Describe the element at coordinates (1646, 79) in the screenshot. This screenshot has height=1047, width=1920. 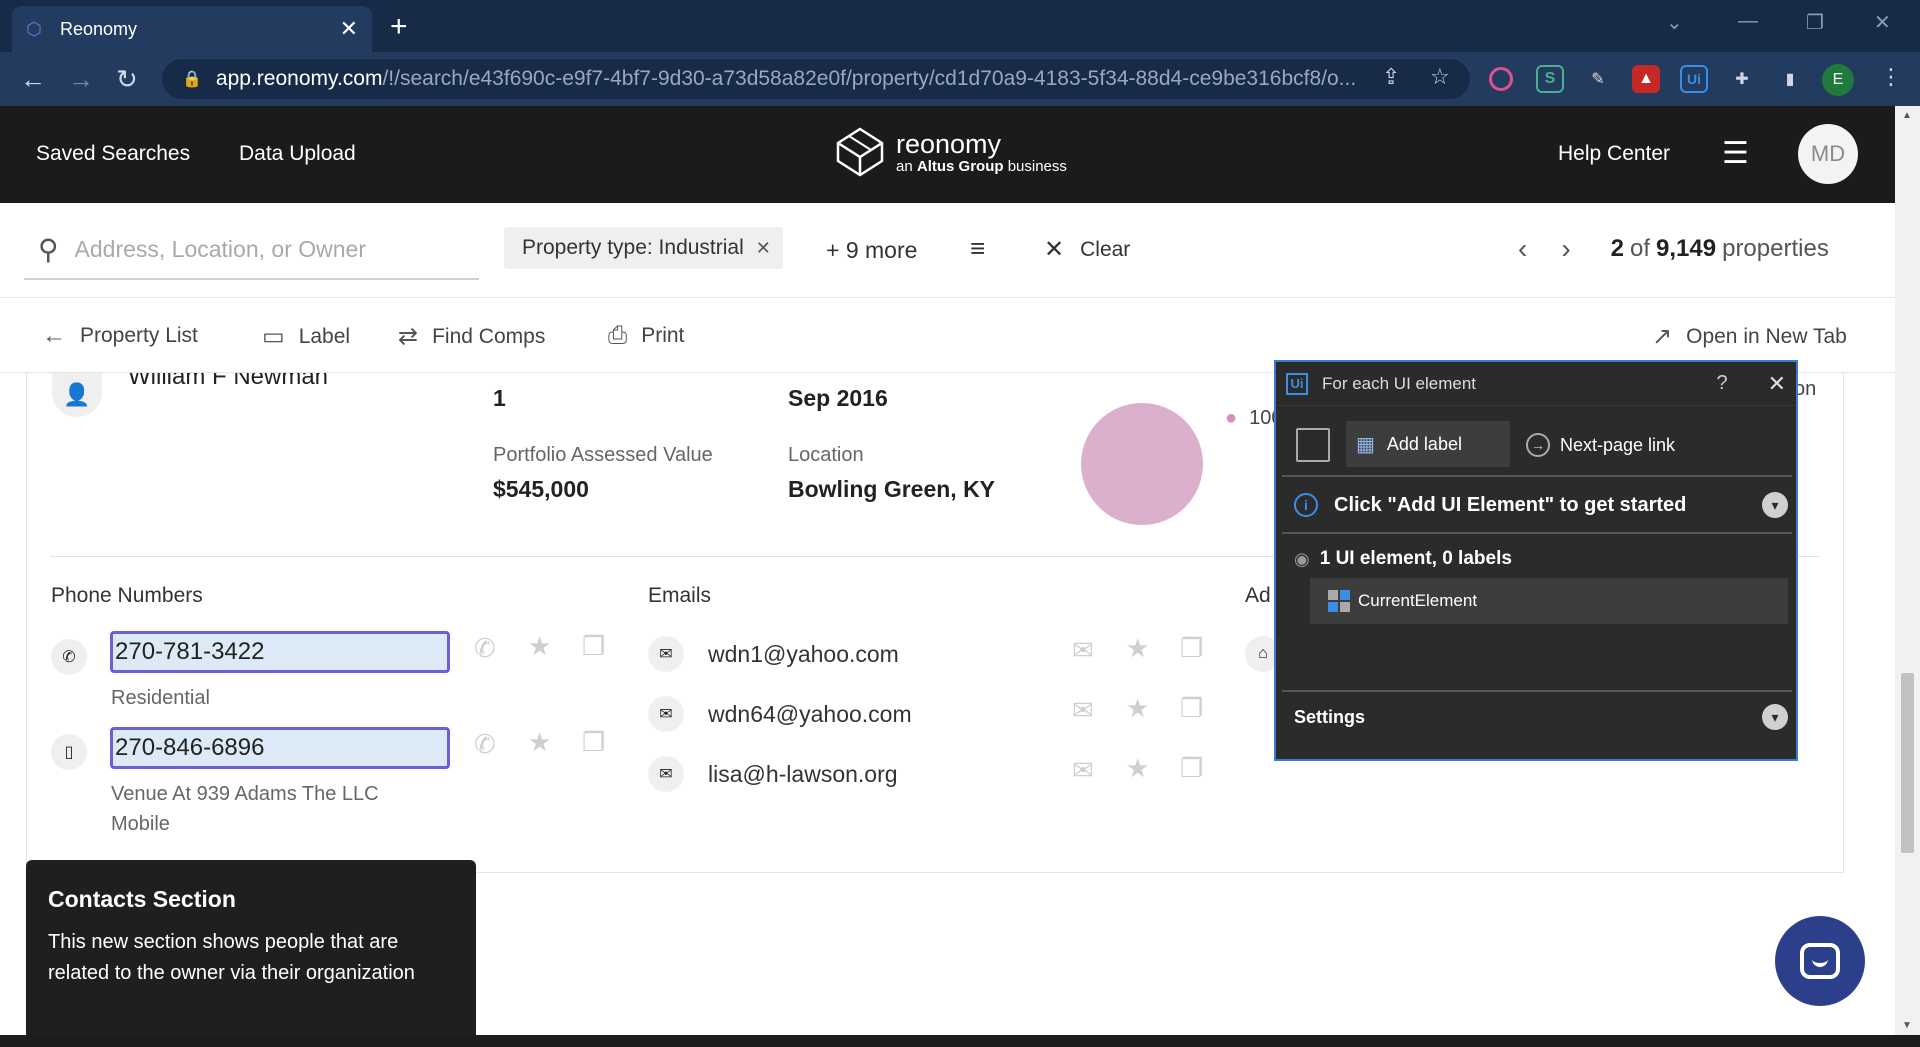
I see `pdf-extension-icon: ▲` at that location.